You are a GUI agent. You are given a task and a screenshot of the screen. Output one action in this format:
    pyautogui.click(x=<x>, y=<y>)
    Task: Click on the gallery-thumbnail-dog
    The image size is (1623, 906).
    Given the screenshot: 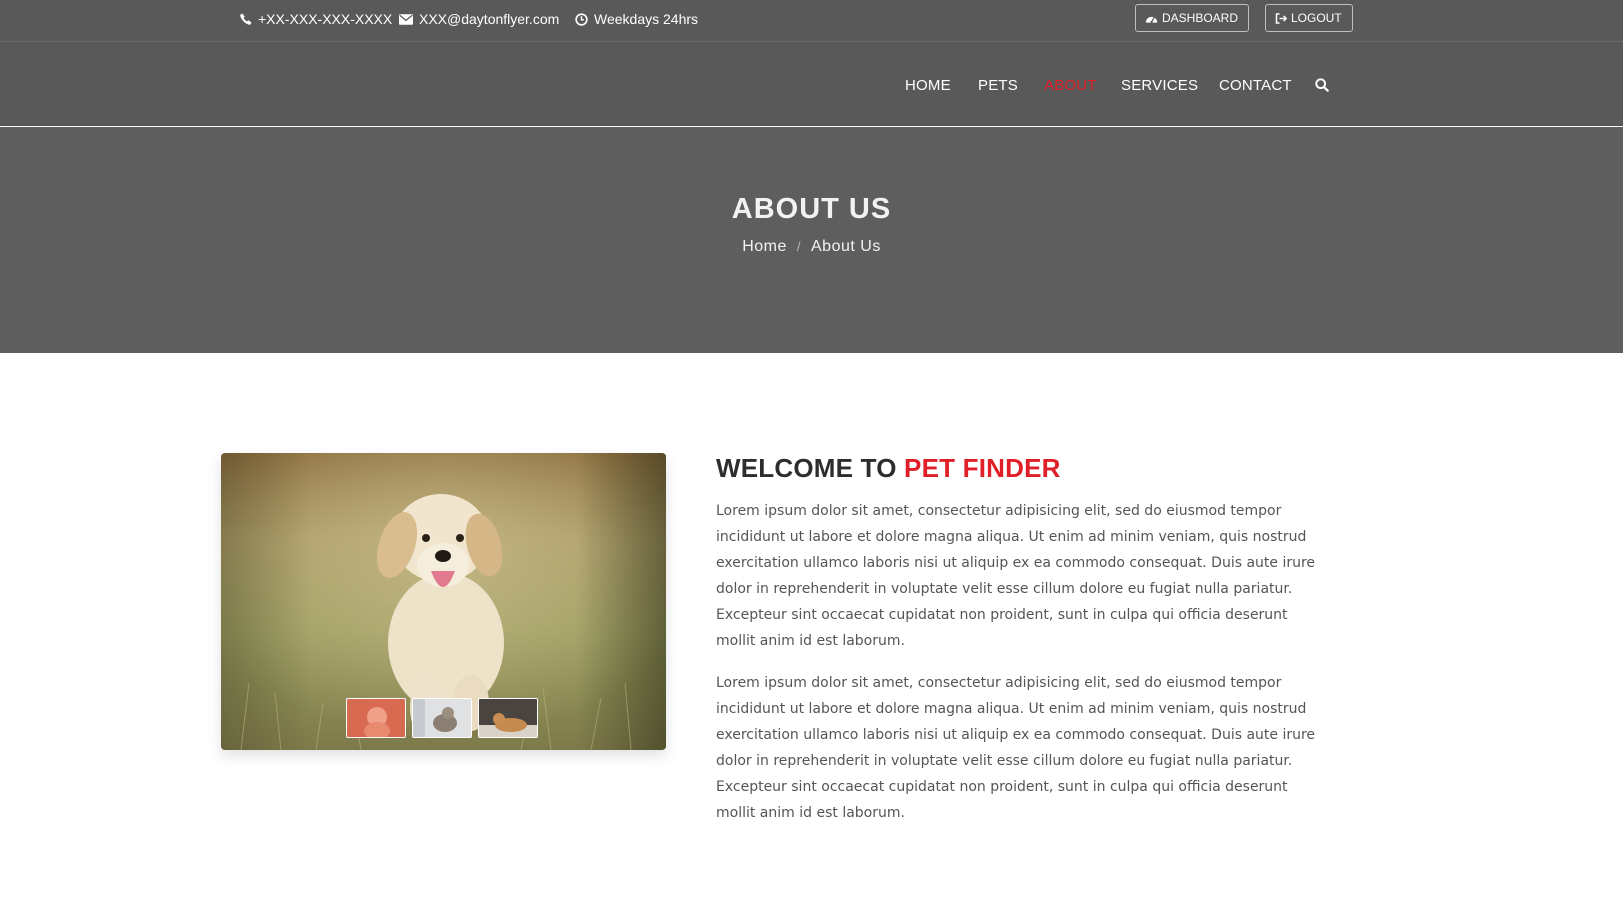 What is the action you would take?
    pyautogui.click(x=376, y=718)
    